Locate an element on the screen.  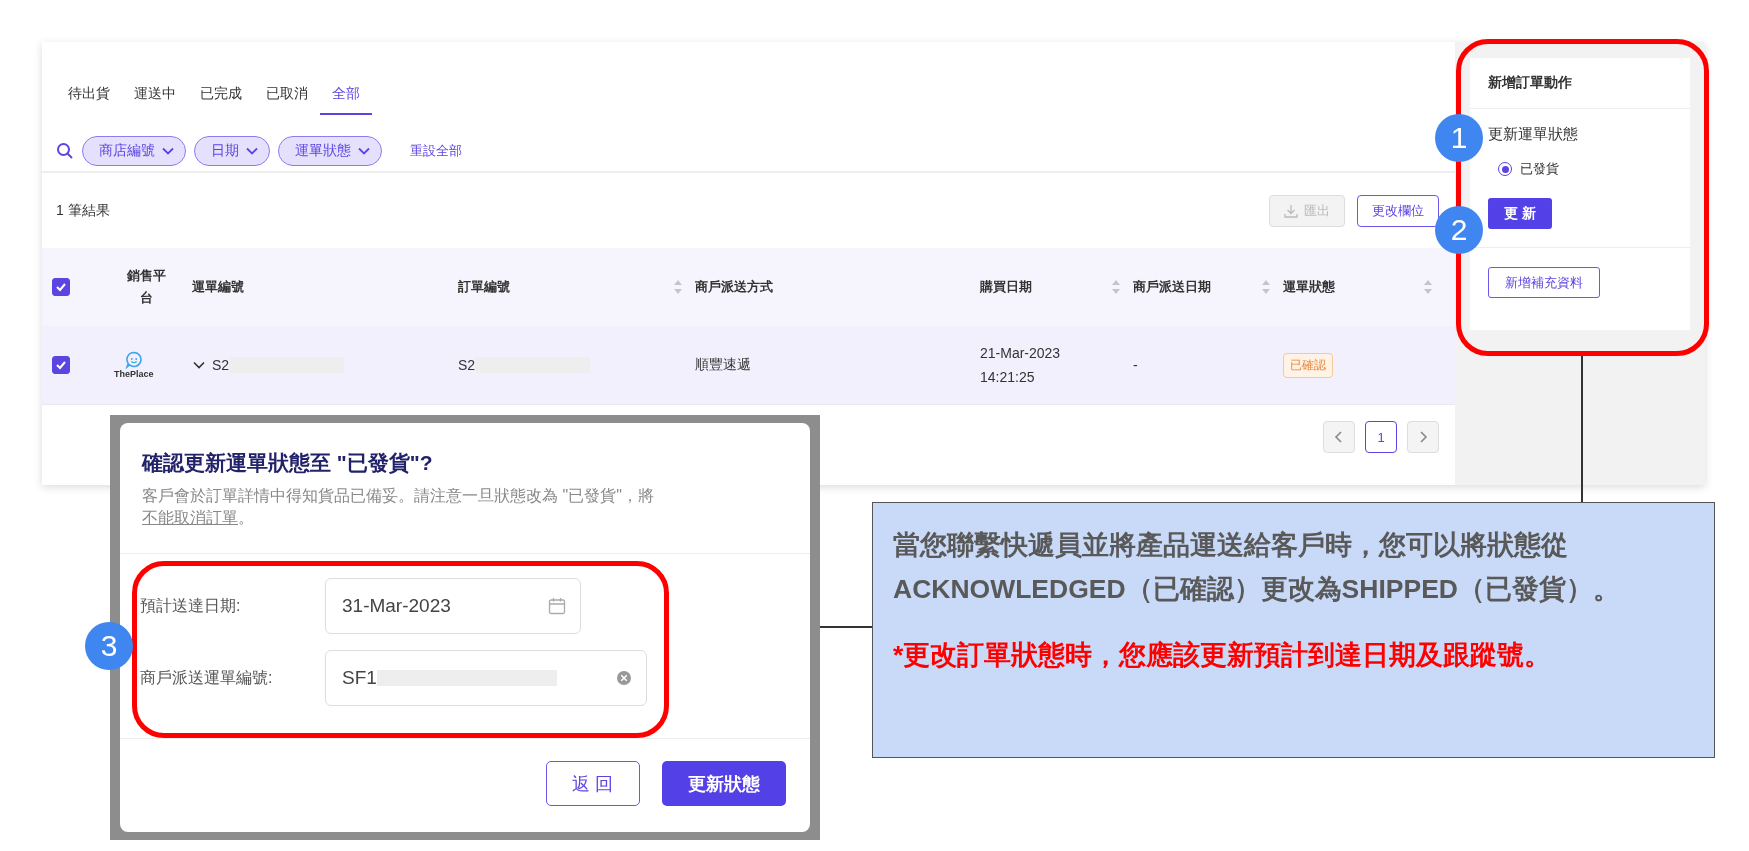
result-count: 1 筆結果 is located at coordinates (83, 210).